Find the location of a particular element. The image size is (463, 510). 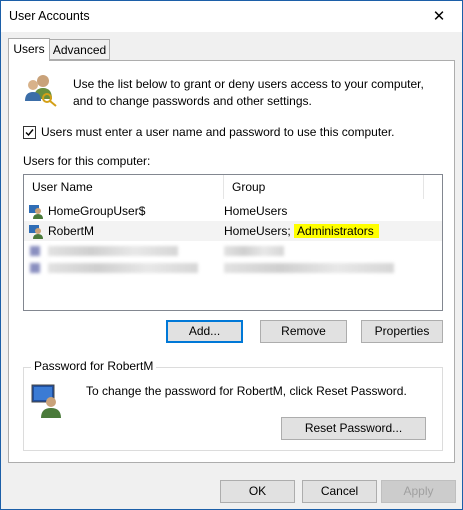

row-user-name: RobertM is located at coordinates (71, 231).